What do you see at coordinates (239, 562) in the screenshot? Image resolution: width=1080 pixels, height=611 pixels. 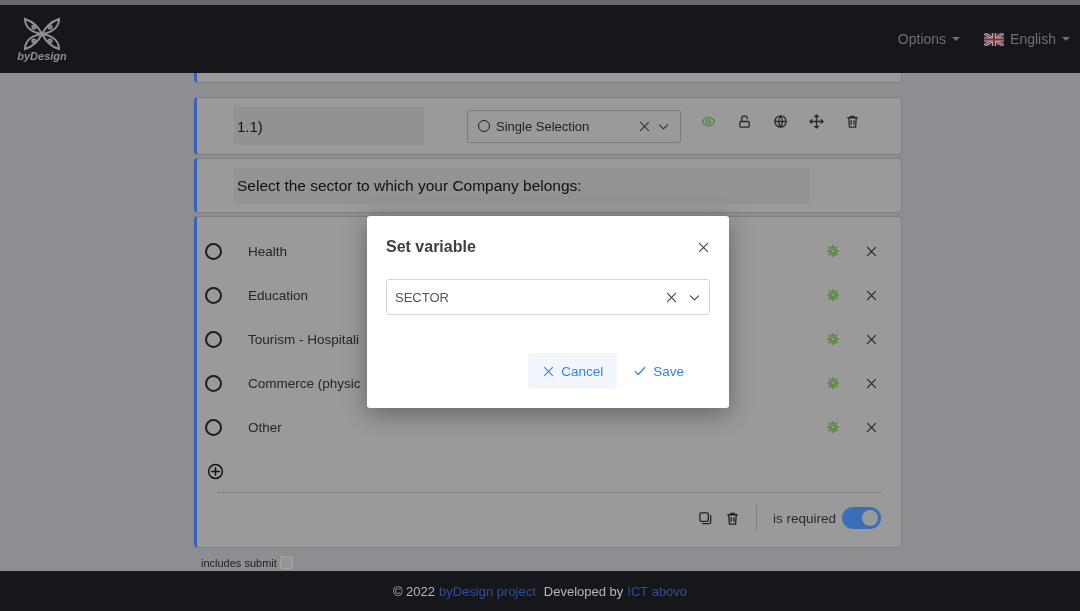 I see `includes-submit-label: includes submit` at bounding box center [239, 562].